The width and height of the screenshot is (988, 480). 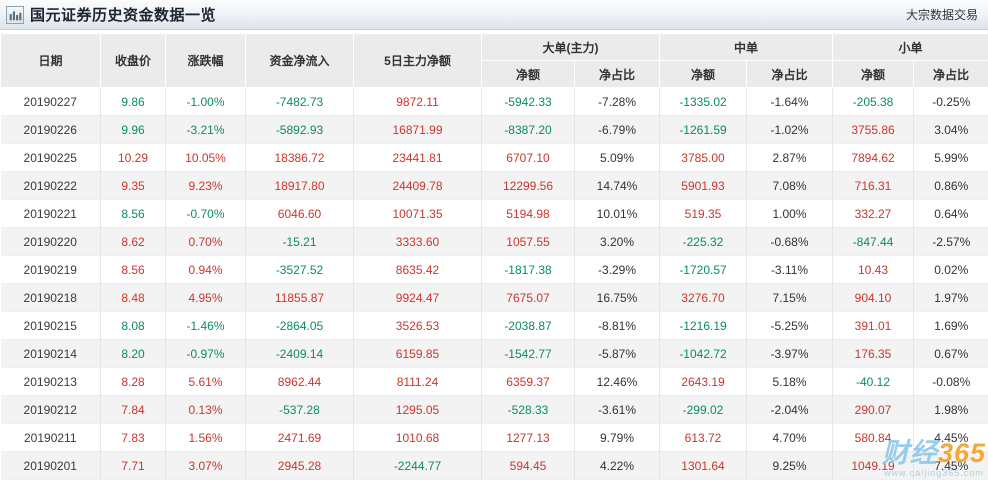 What do you see at coordinates (528, 353) in the screenshot?
I see `cell-big-net: -1542.77` at bounding box center [528, 353].